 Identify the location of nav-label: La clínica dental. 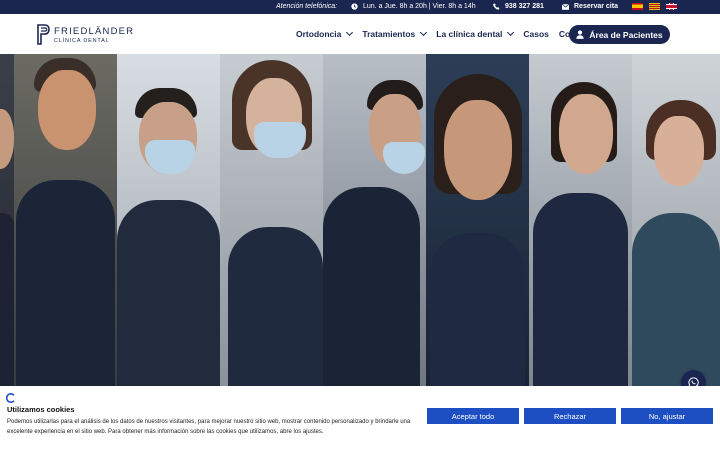
(469, 34).